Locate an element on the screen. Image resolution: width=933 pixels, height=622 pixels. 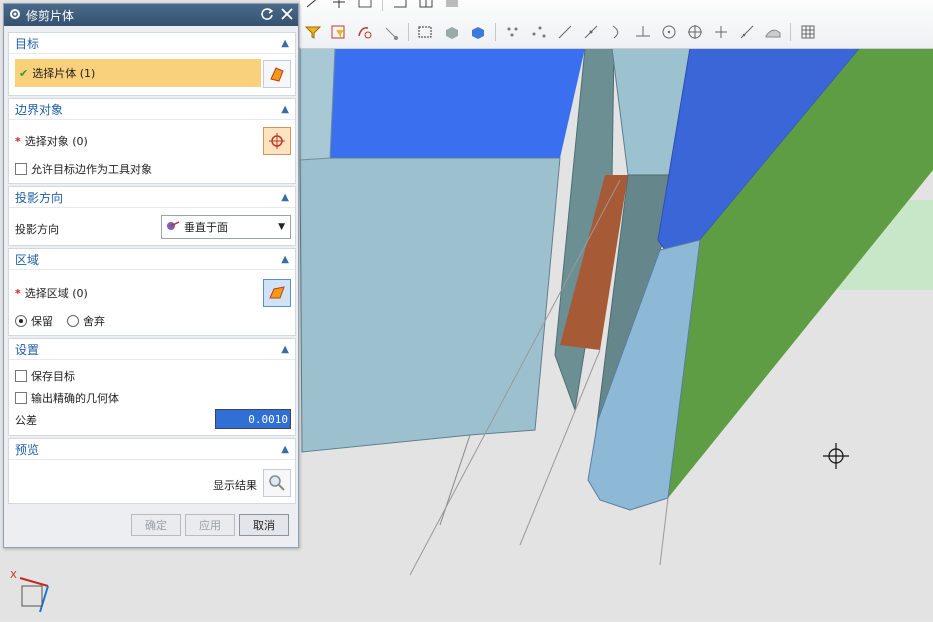
model-face-blue-top is located at coordinates (457, 103).